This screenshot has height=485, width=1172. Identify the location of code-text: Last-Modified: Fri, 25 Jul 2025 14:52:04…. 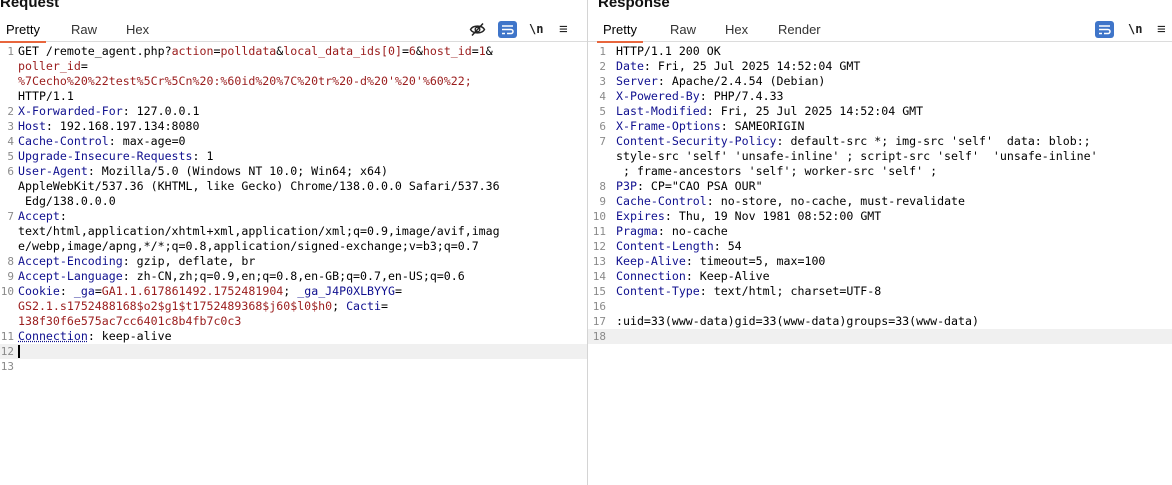
(889, 111).